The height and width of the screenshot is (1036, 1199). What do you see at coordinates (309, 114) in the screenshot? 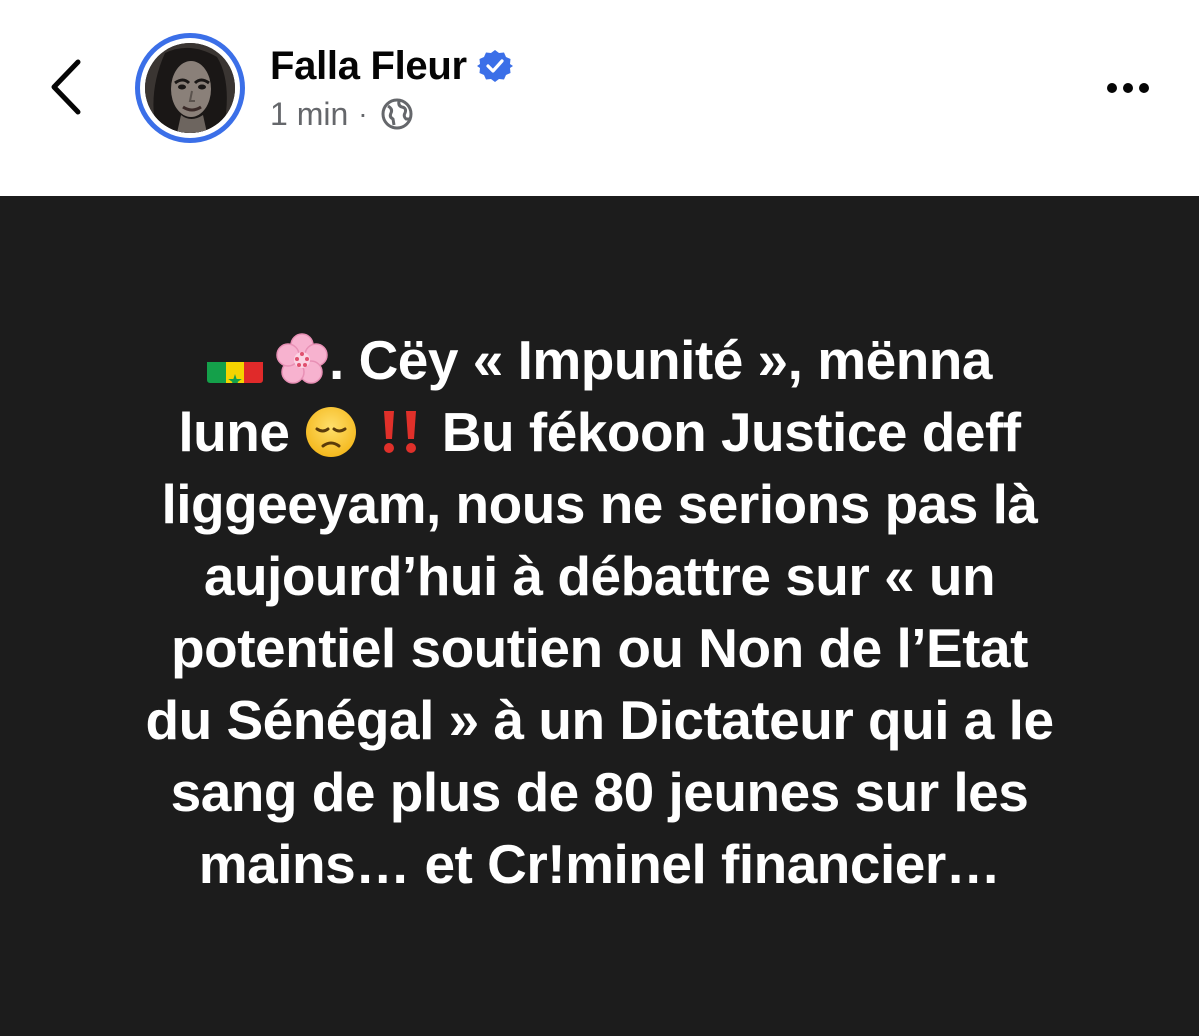
I see `post-timestamp: 1 min` at bounding box center [309, 114].